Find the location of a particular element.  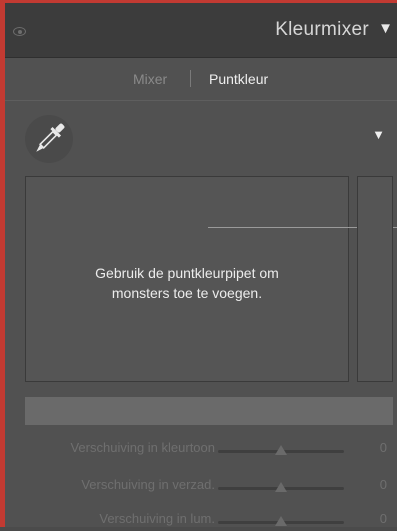

panel-title: Kleurmixer is located at coordinates (322, 29).